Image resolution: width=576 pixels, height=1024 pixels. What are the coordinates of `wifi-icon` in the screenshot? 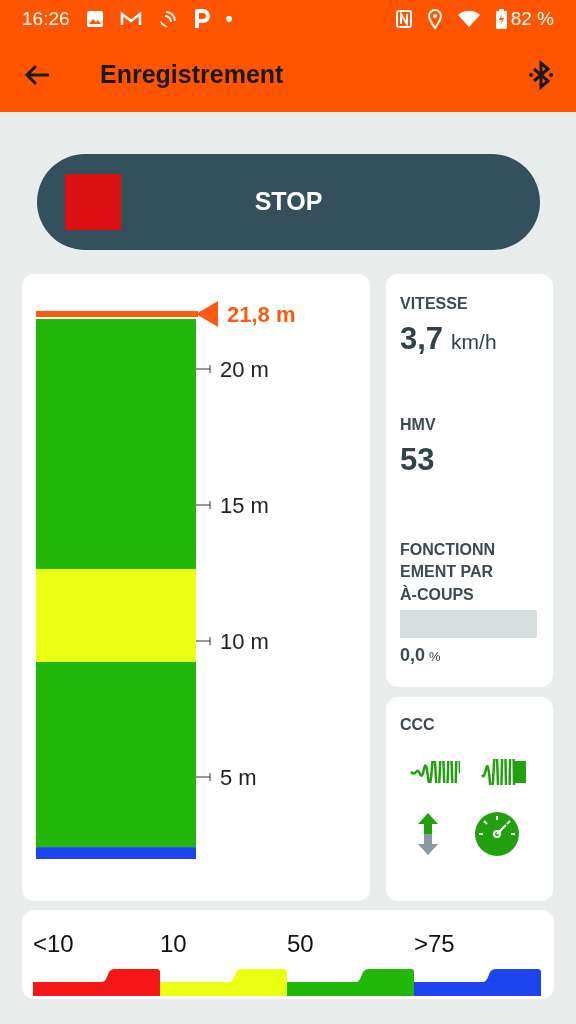 It's located at (468, 19).